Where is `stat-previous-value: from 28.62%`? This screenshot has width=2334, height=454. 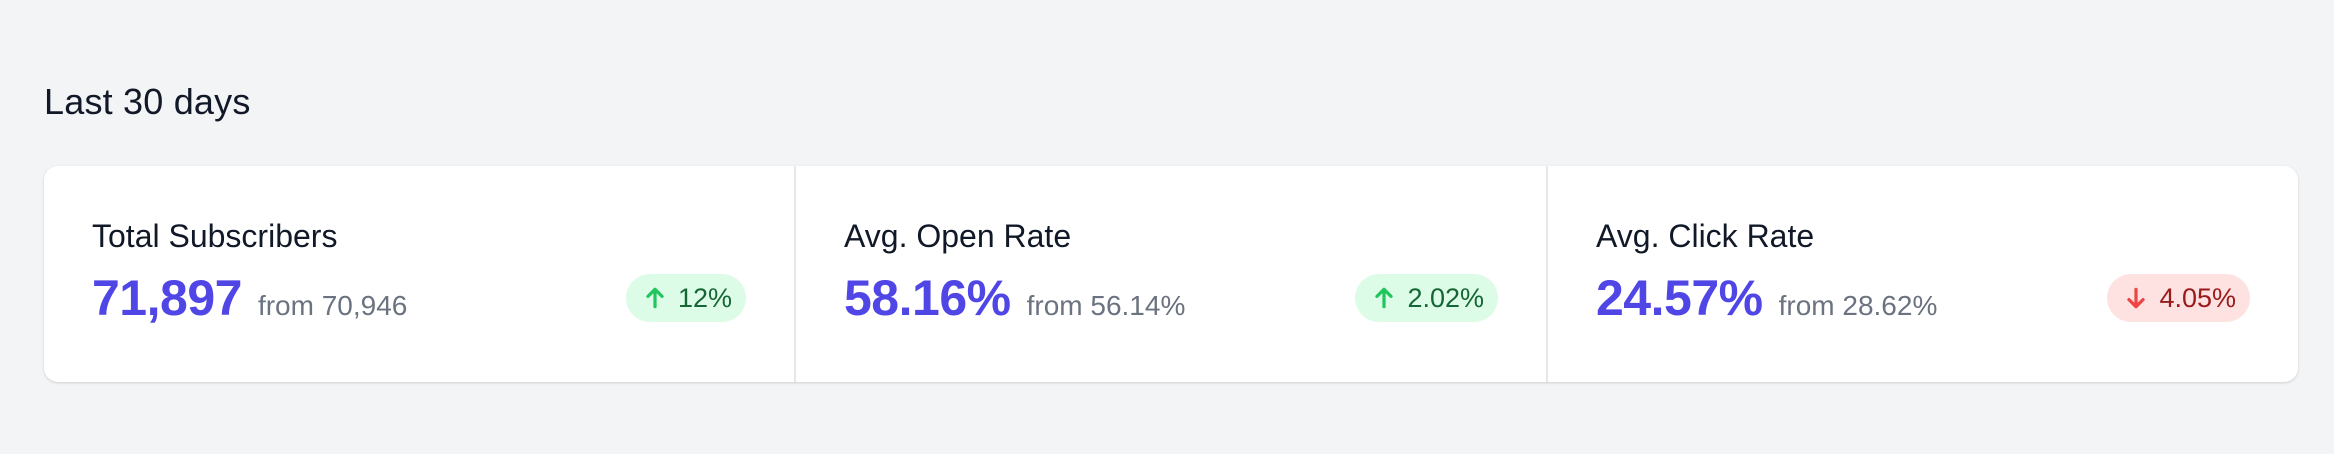
stat-previous-value: from 28.62% is located at coordinates (1858, 305).